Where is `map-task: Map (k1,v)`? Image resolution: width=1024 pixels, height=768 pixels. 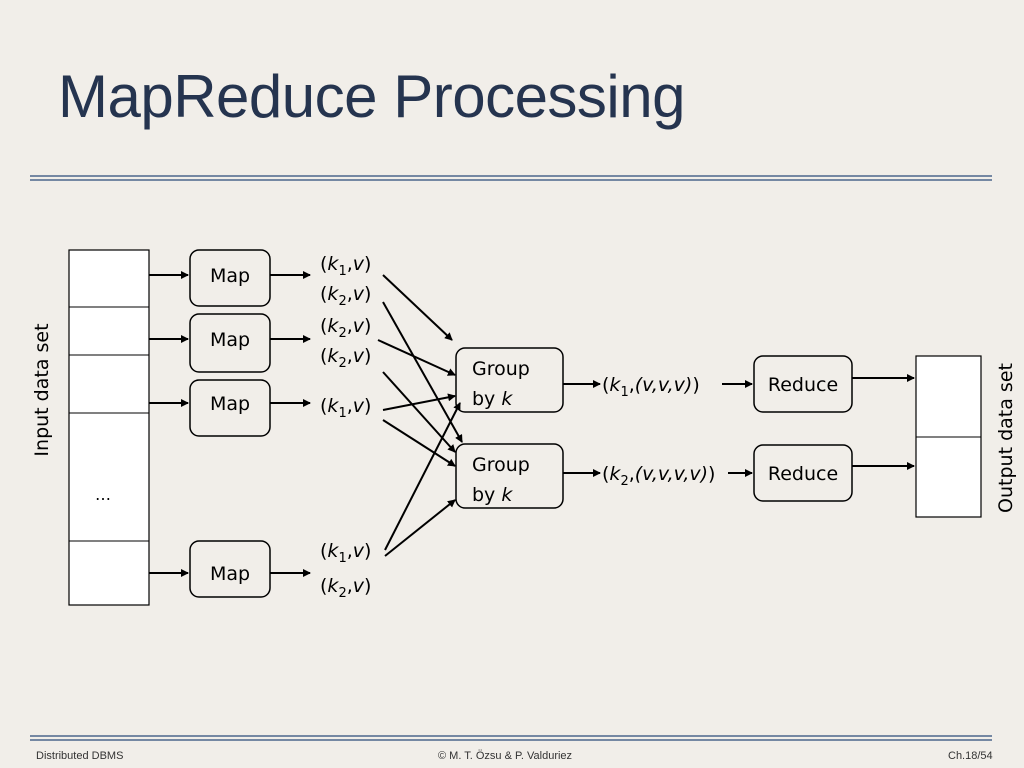
map-task: Map (k1,v) is located at coordinates (280, 408).